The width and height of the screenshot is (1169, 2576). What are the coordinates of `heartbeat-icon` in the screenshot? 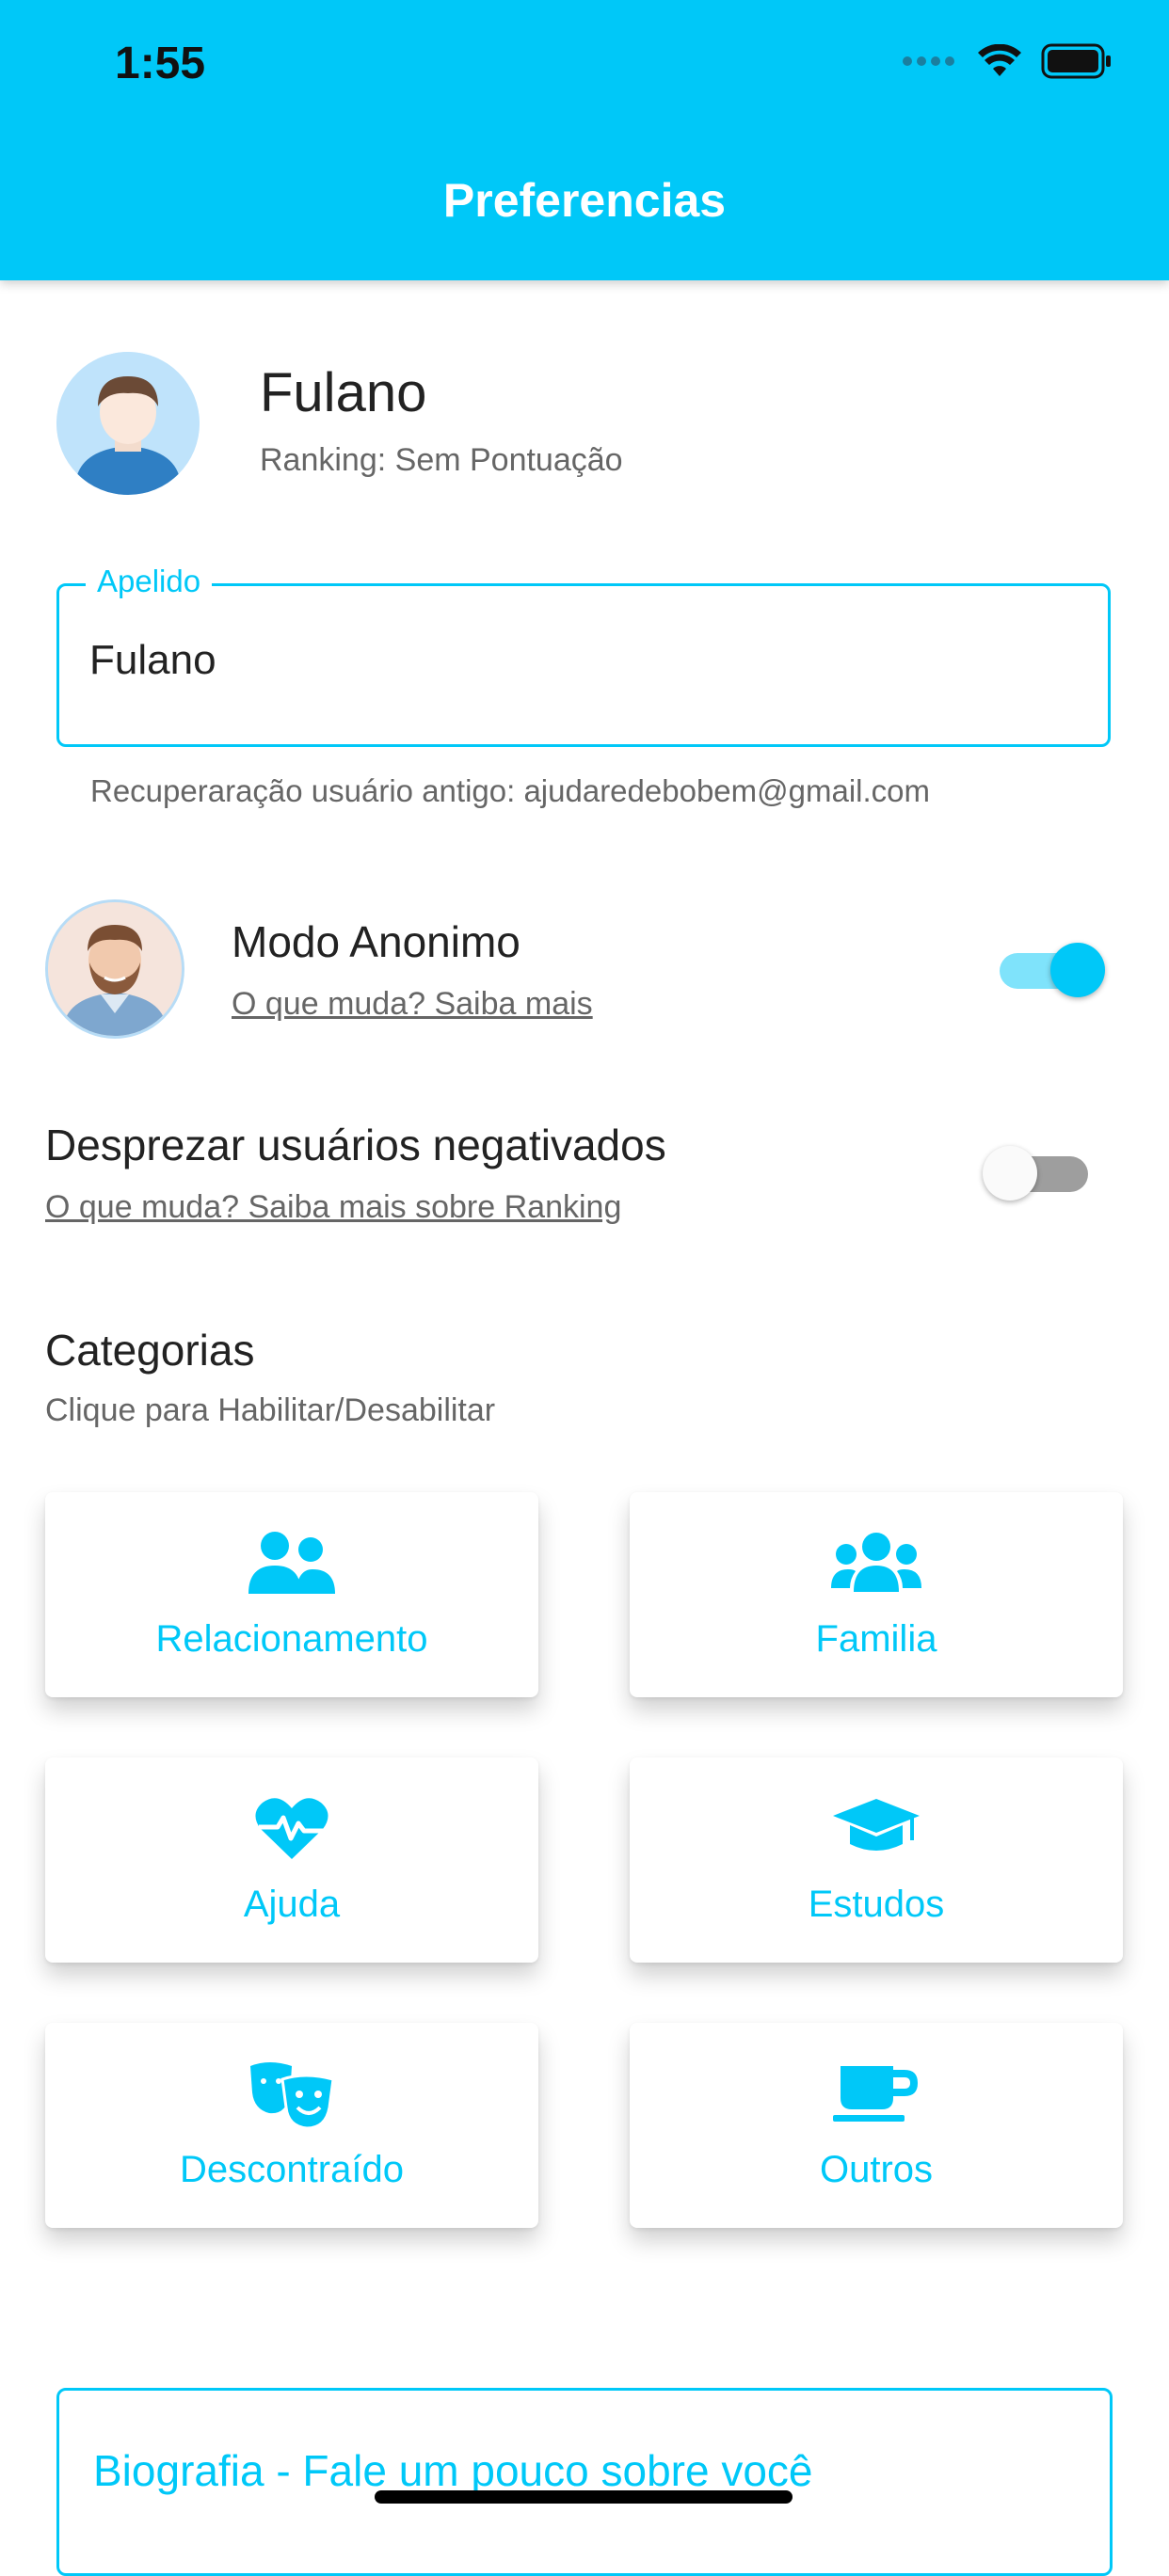 It's located at (291, 1828).